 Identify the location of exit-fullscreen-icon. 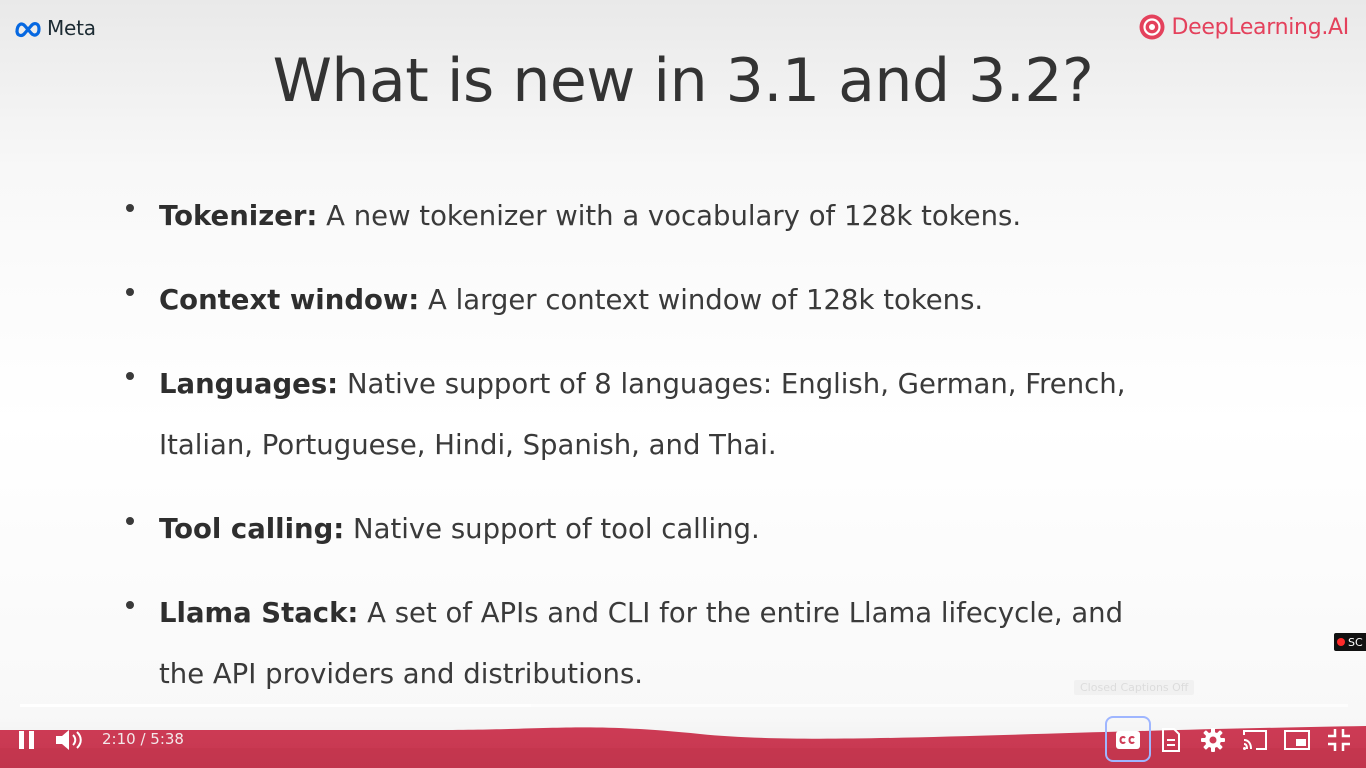
(1339, 740).